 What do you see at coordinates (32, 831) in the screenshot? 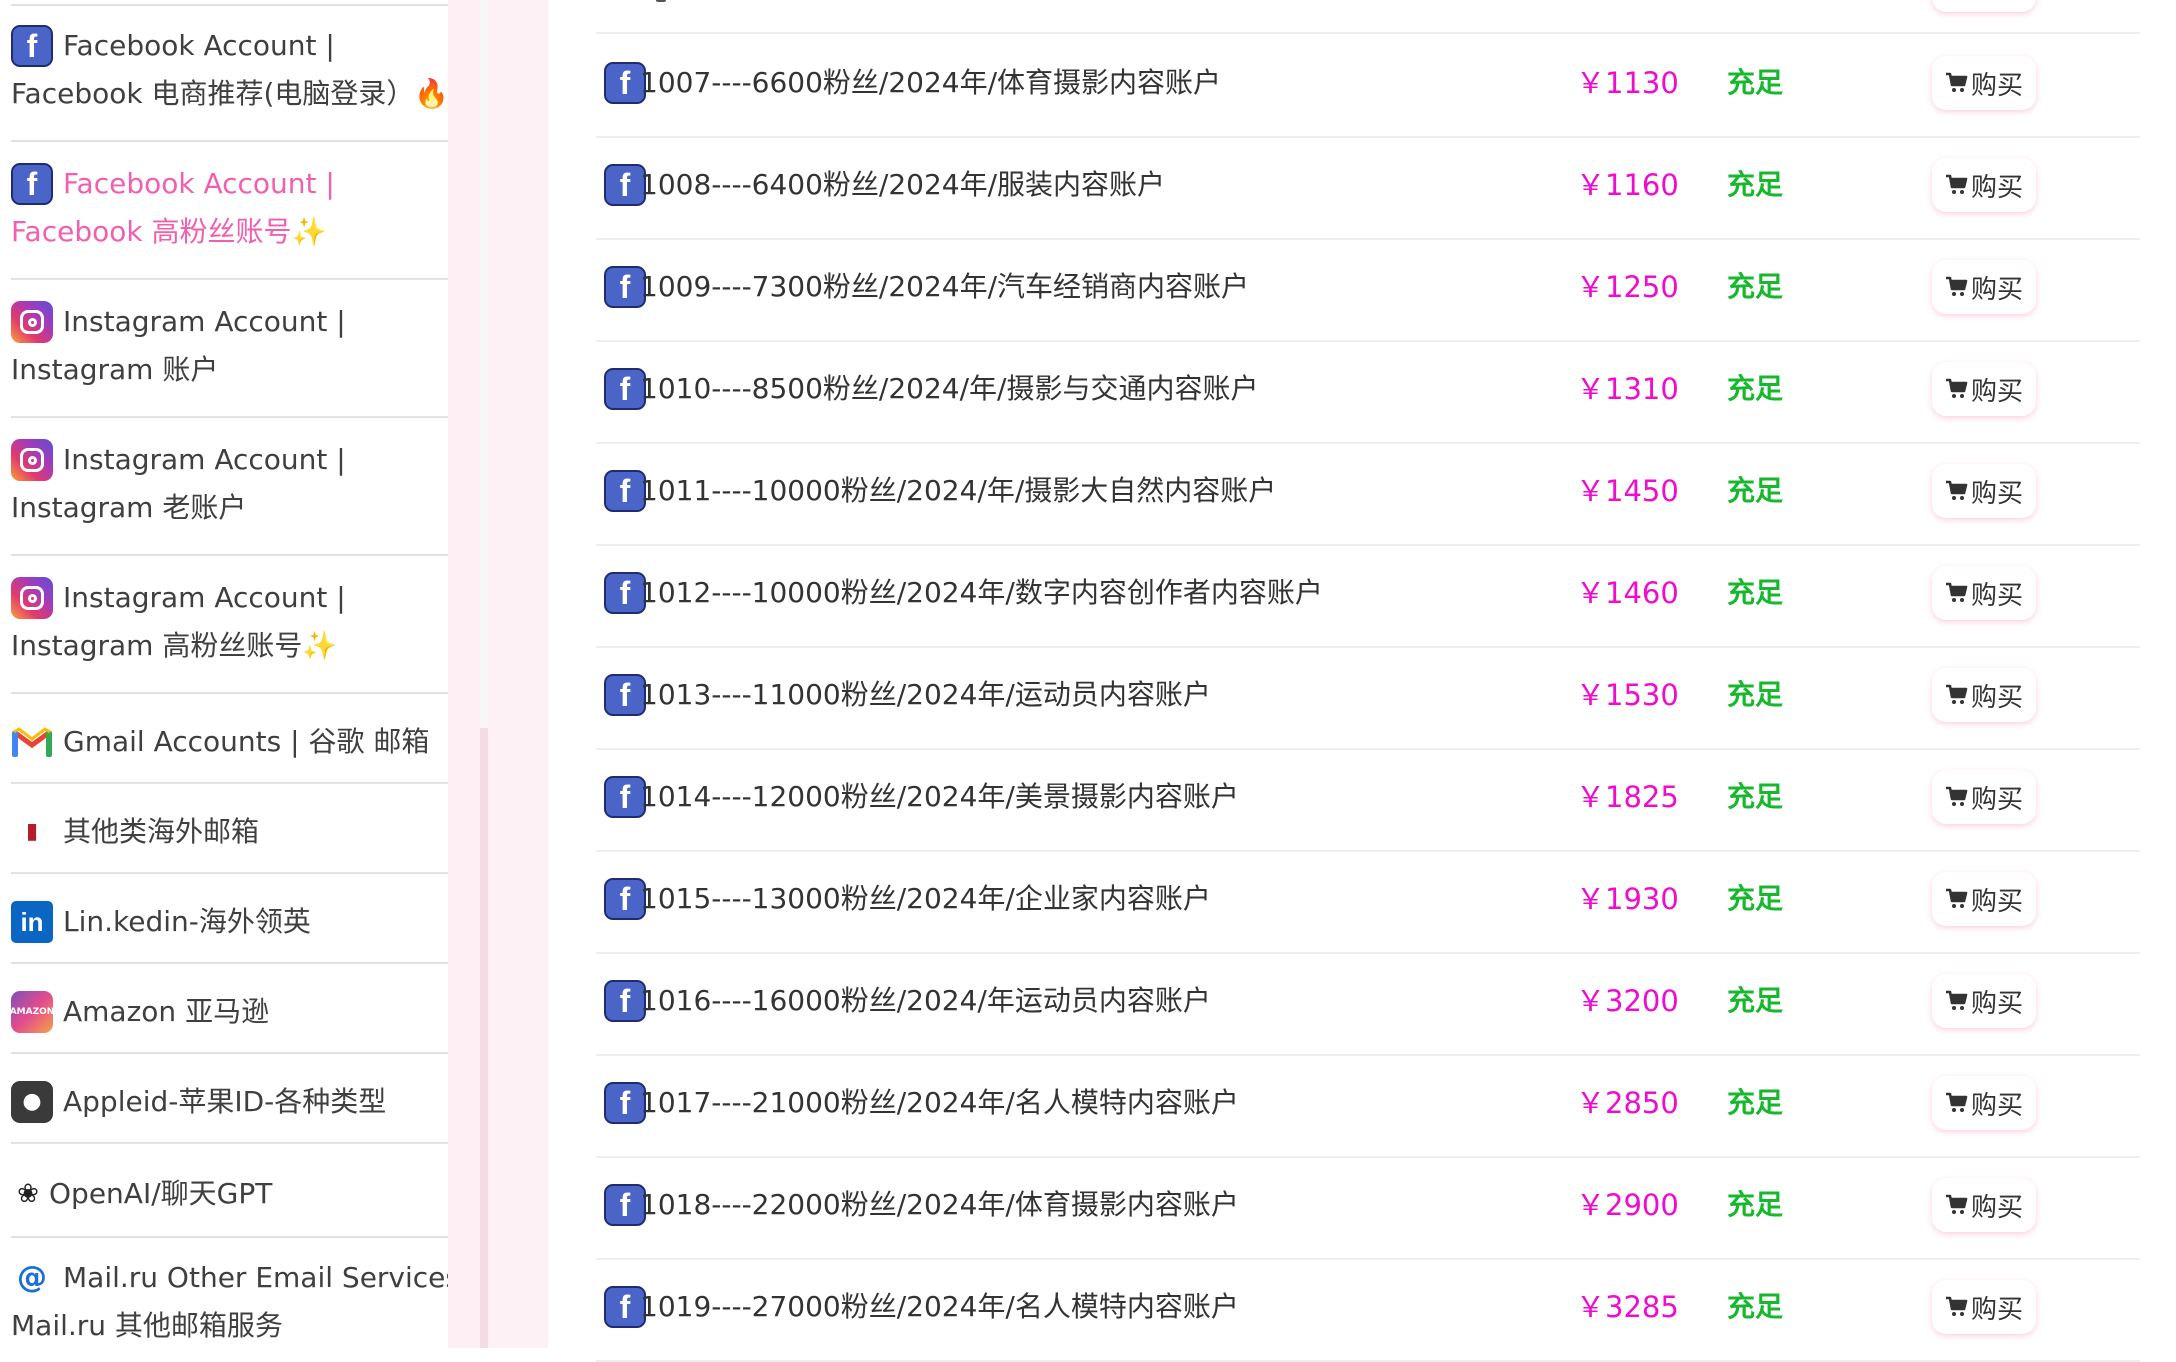
I see `mailbox-icon: ▮` at bounding box center [32, 831].